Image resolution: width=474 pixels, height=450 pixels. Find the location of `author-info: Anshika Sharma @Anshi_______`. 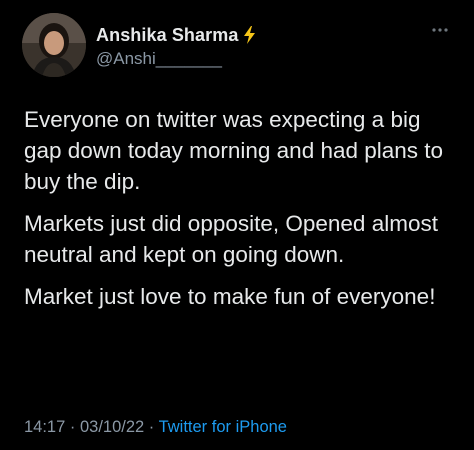

author-info: Anshika Sharma @Anshi_______ is located at coordinates (177, 46).